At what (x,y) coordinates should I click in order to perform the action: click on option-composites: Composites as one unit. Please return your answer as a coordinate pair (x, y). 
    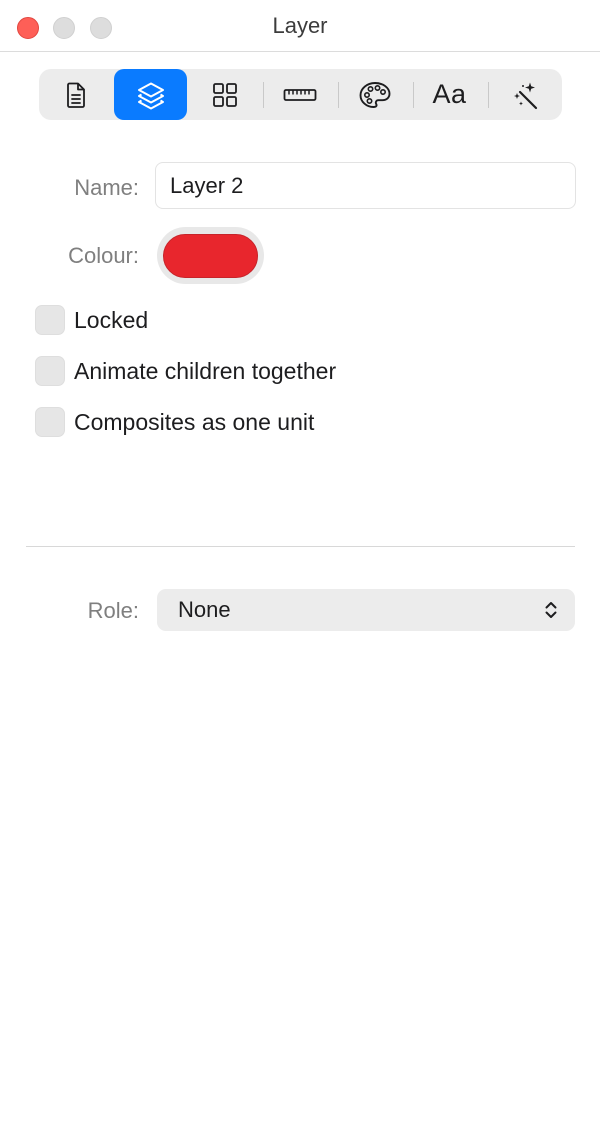
    Looking at the image, I should click on (174, 422).